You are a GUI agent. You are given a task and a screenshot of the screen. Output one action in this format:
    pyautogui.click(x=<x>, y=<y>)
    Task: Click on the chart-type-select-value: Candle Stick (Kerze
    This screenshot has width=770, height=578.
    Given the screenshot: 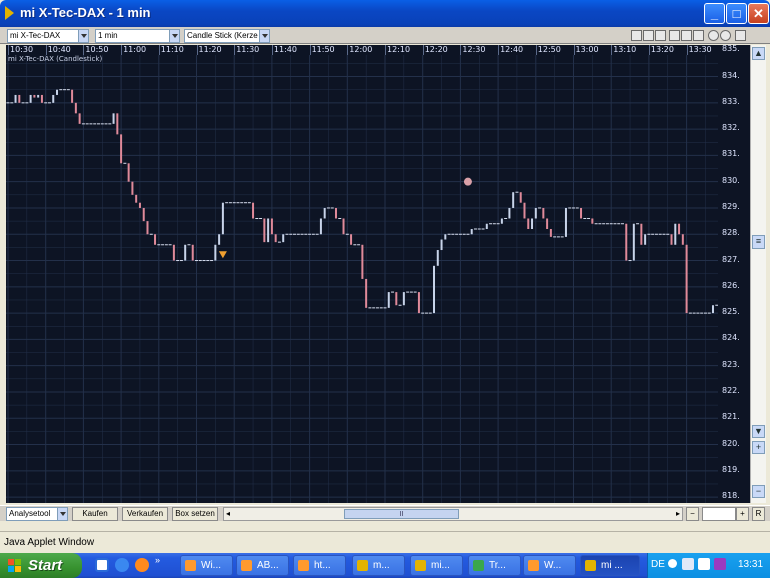 What is the action you would take?
    pyautogui.click(x=222, y=35)
    